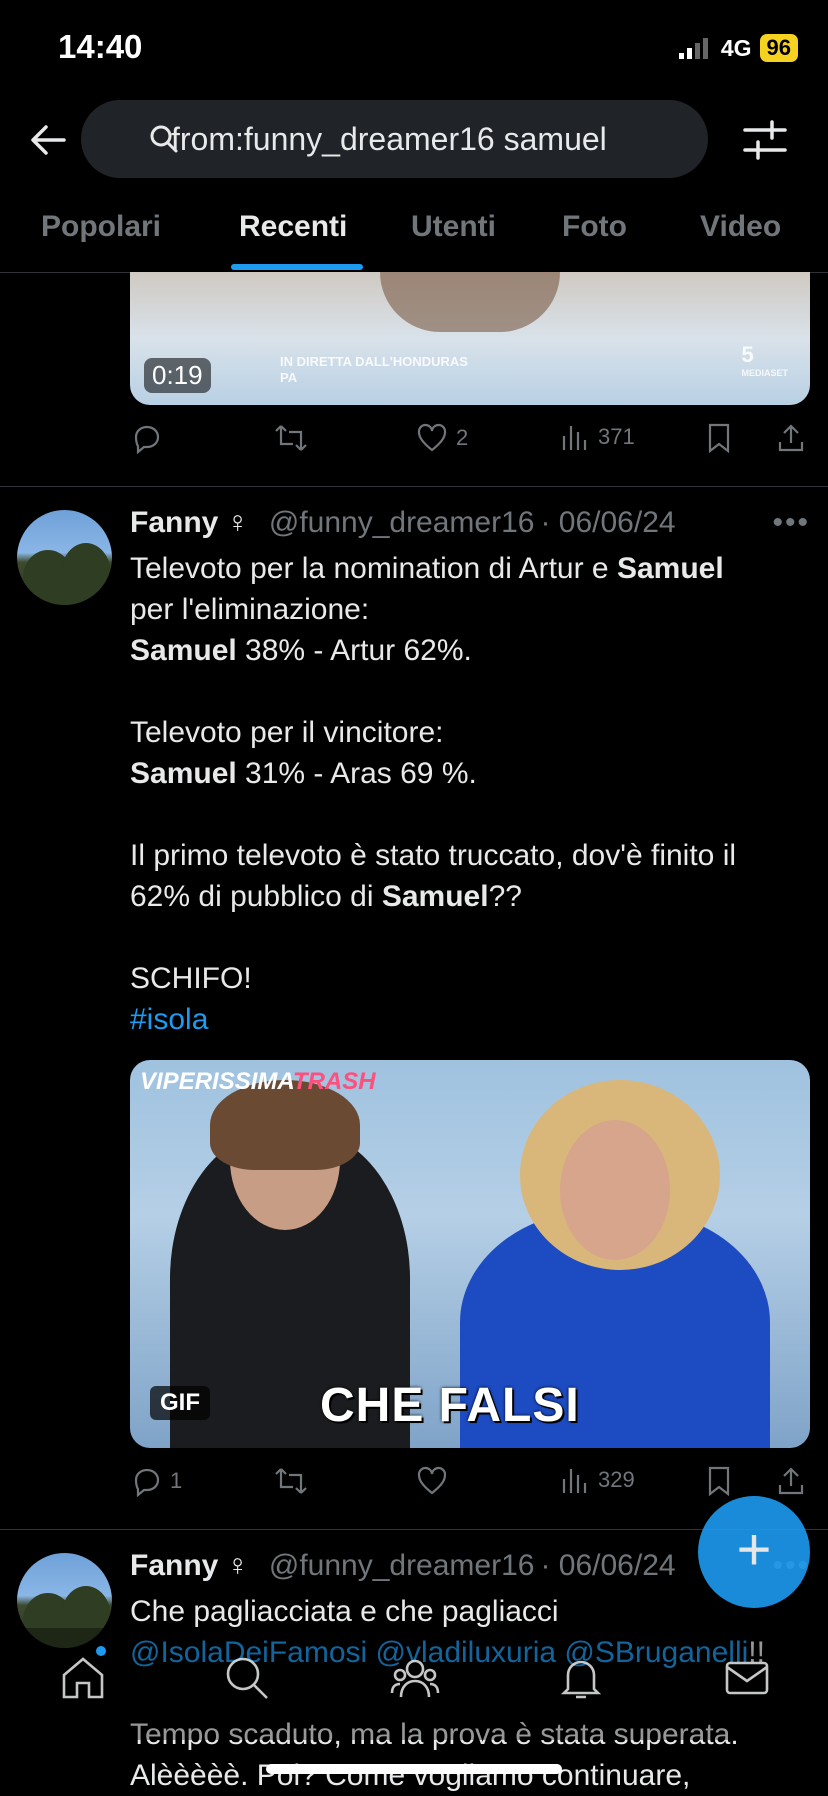  Describe the element at coordinates (374, 369) in the screenshot. I see `video-overlay-text: IN DIRETTA DALL'HONDURAS PA` at that location.